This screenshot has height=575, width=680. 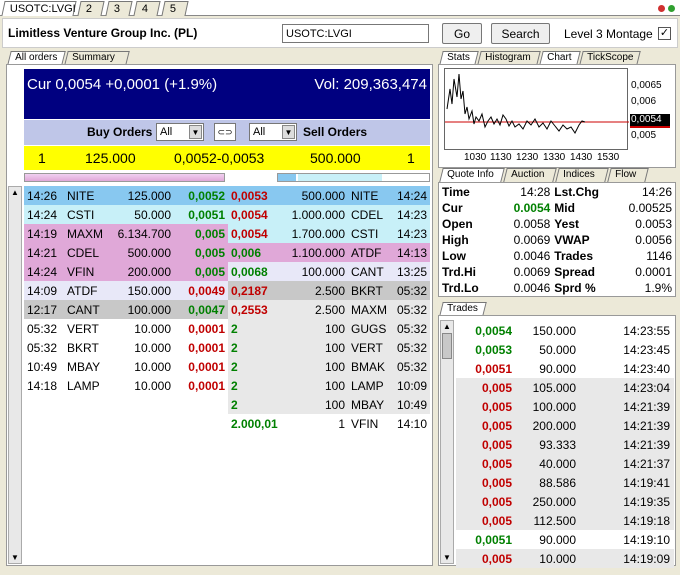 What do you see at coordinates (367, 347) in the screenshot?
I see `ask-market-maker: VERT` at bounding box center [367, 347].